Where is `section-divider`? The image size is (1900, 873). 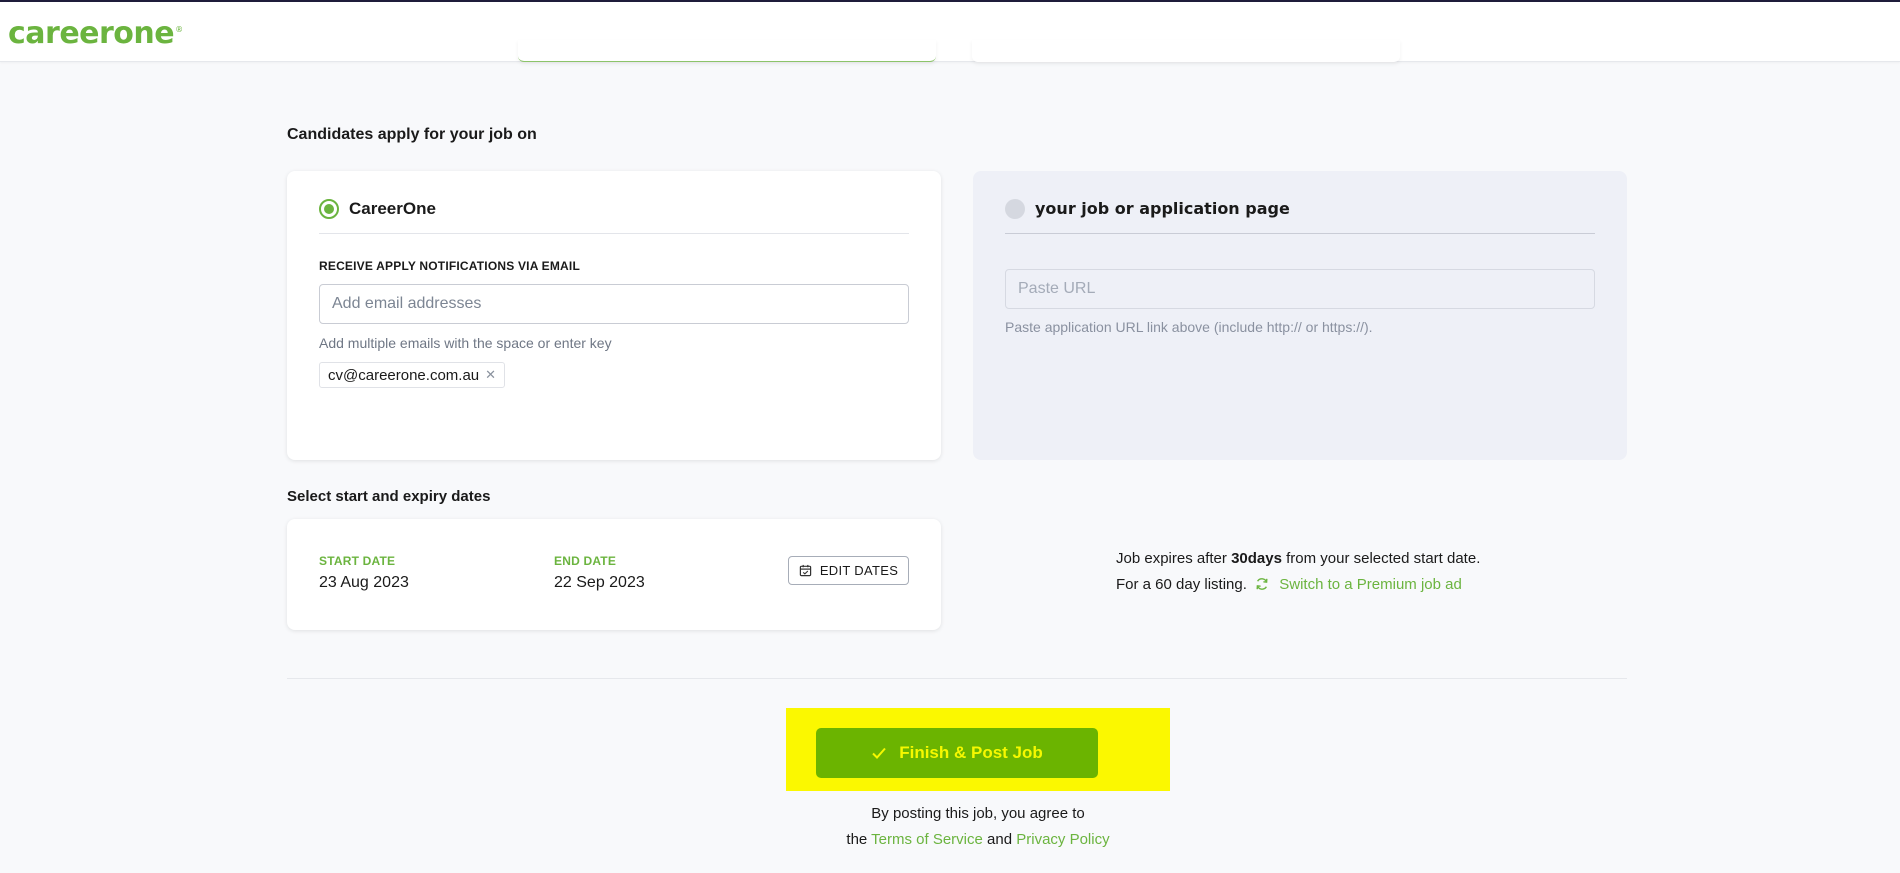 section-divider is located at coordinates (957, 678).